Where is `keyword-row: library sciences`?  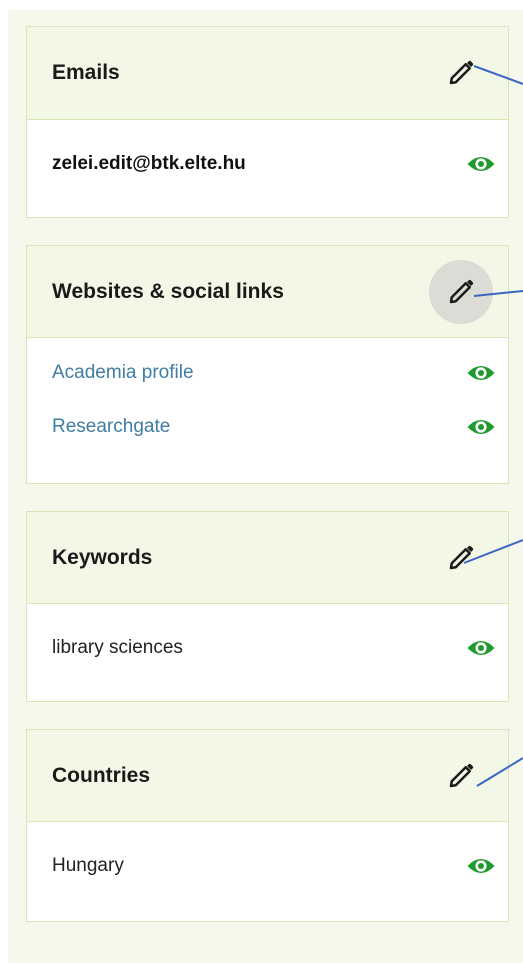 keyword-row: library sciences is located at coordinates (273, 648).